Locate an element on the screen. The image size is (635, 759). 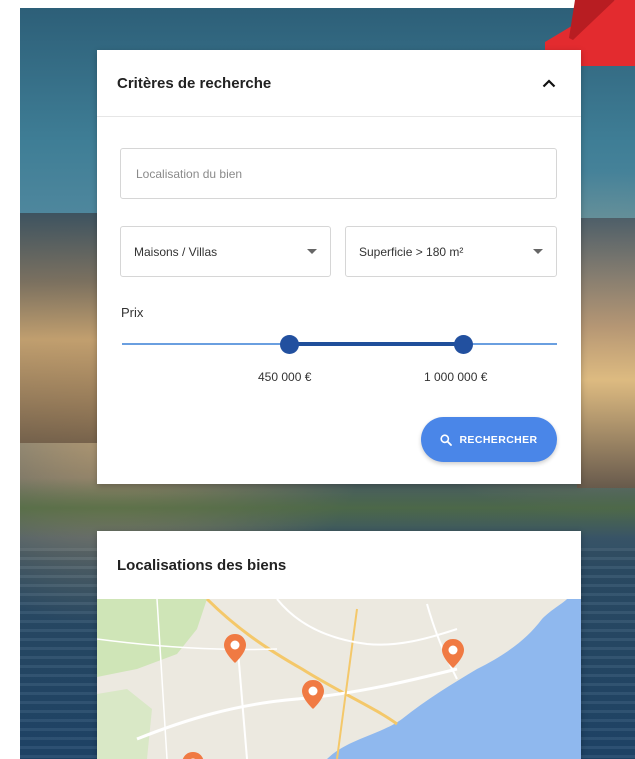
map-card-header: Localisations des biens is located at coordinates (339, 565).